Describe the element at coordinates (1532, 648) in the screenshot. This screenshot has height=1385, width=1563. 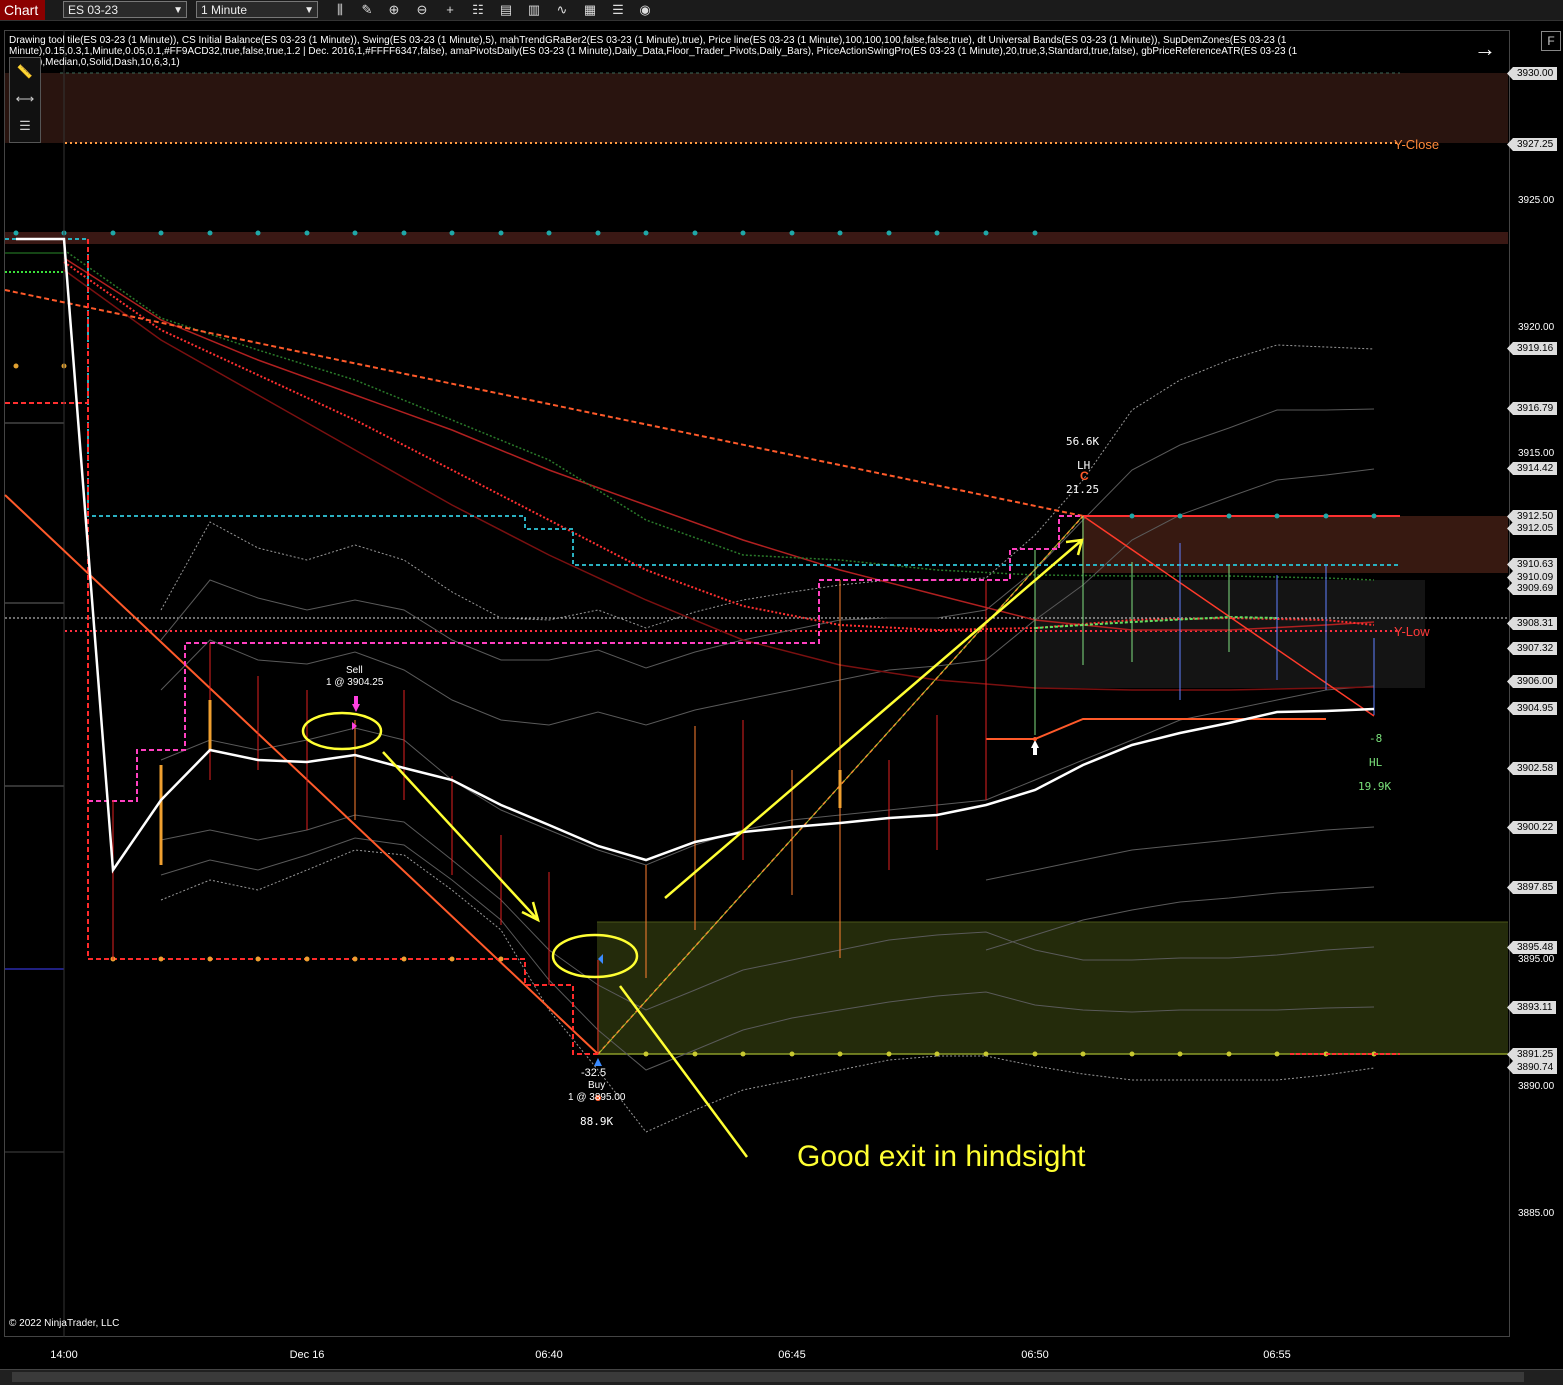
I see `price-label: 3907.32` at that location.